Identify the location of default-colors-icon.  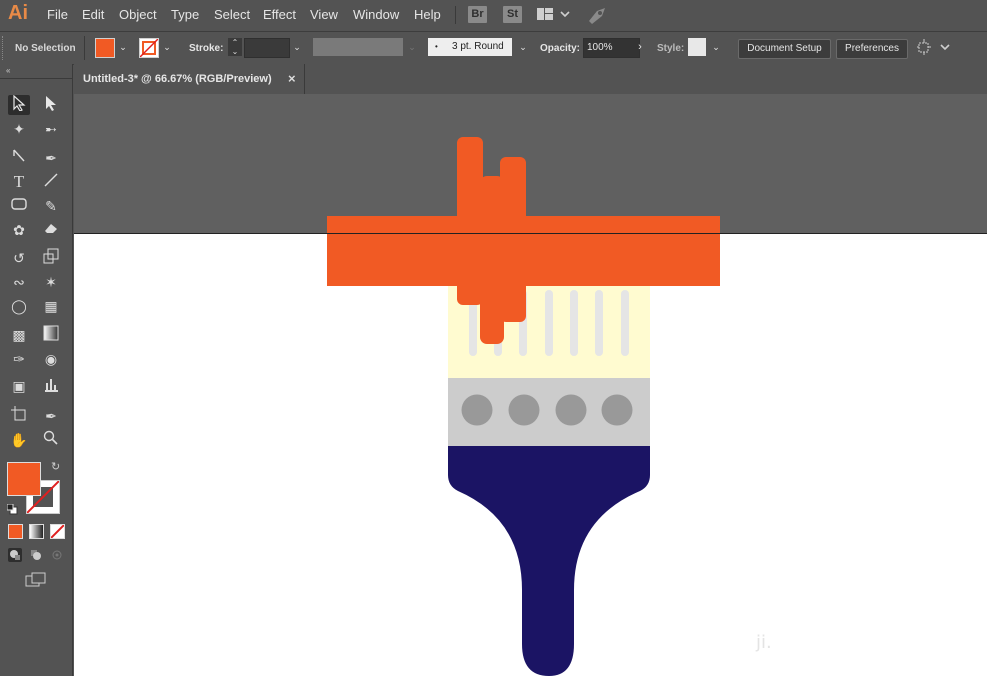
(12, 508).